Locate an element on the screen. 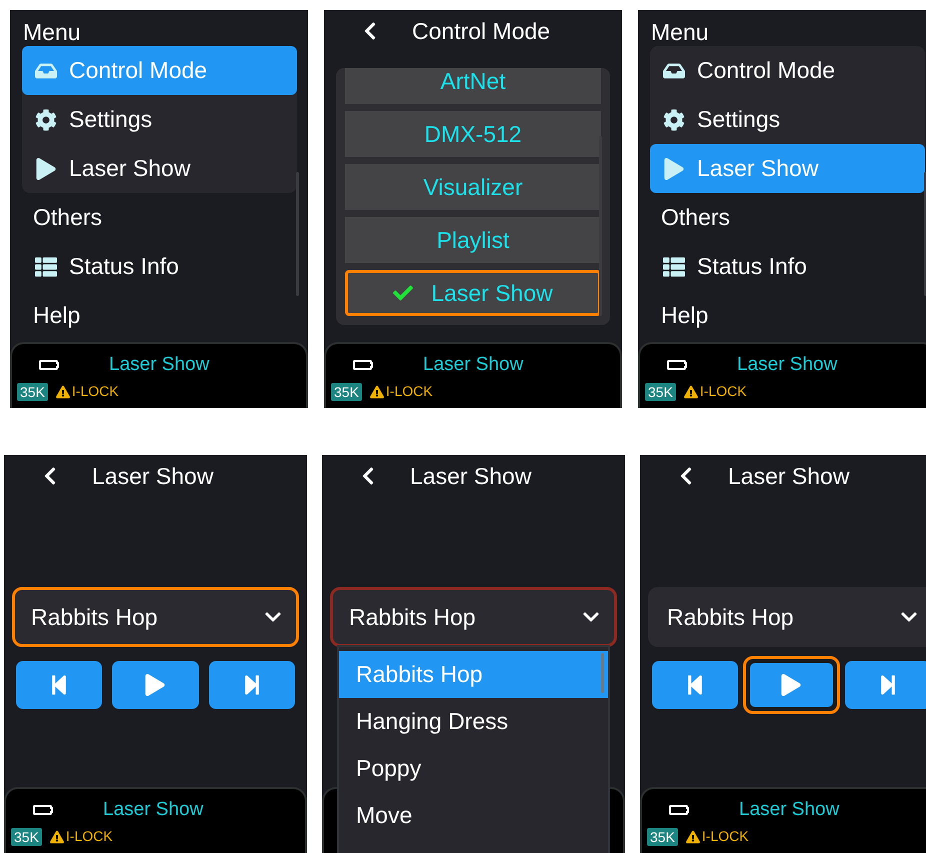 Image resolution: width=926 pixels, height=853 pixels. transport-button is located at coordinates (791, 685).